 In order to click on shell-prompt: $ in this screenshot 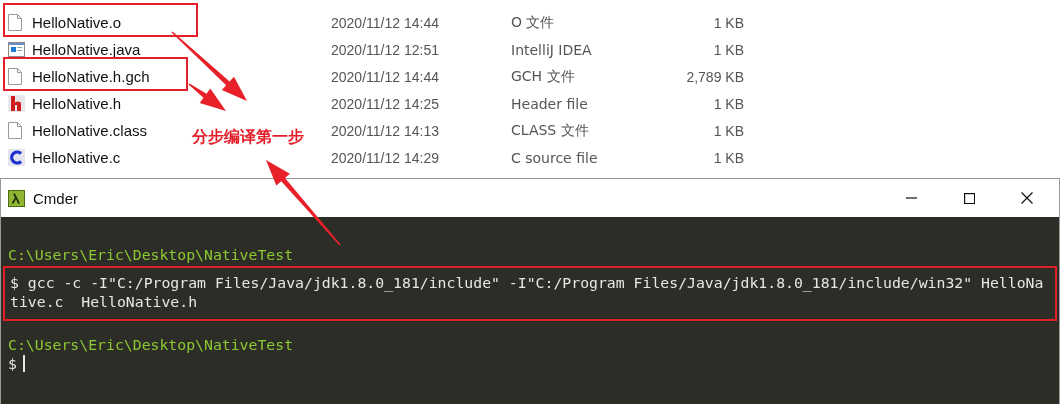, I will do `click(12, 364)`.